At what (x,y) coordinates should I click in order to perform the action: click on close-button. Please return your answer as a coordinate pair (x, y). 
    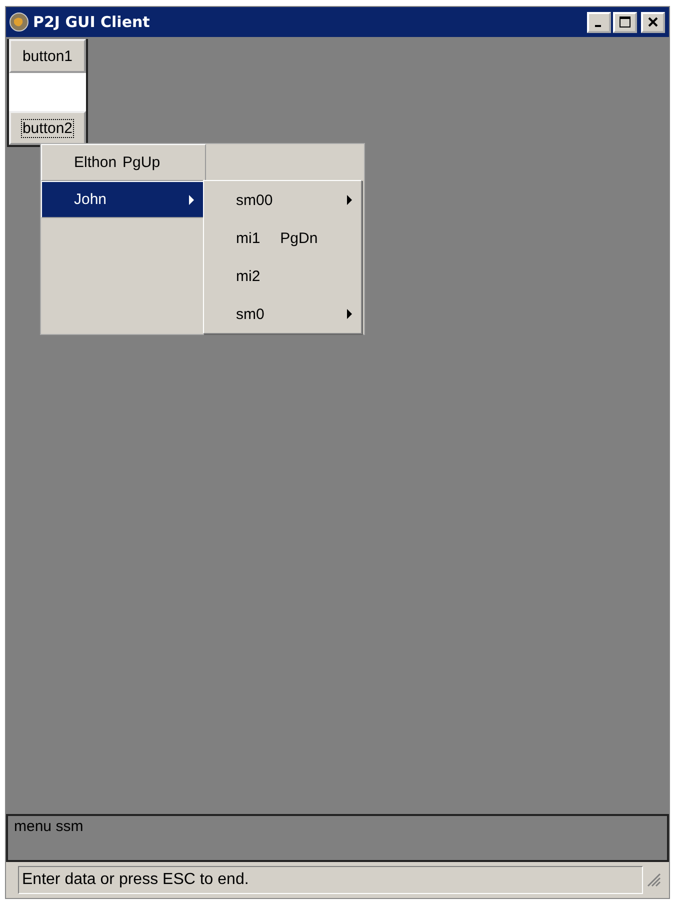
    Looking at the image, I should click on (653, 22).